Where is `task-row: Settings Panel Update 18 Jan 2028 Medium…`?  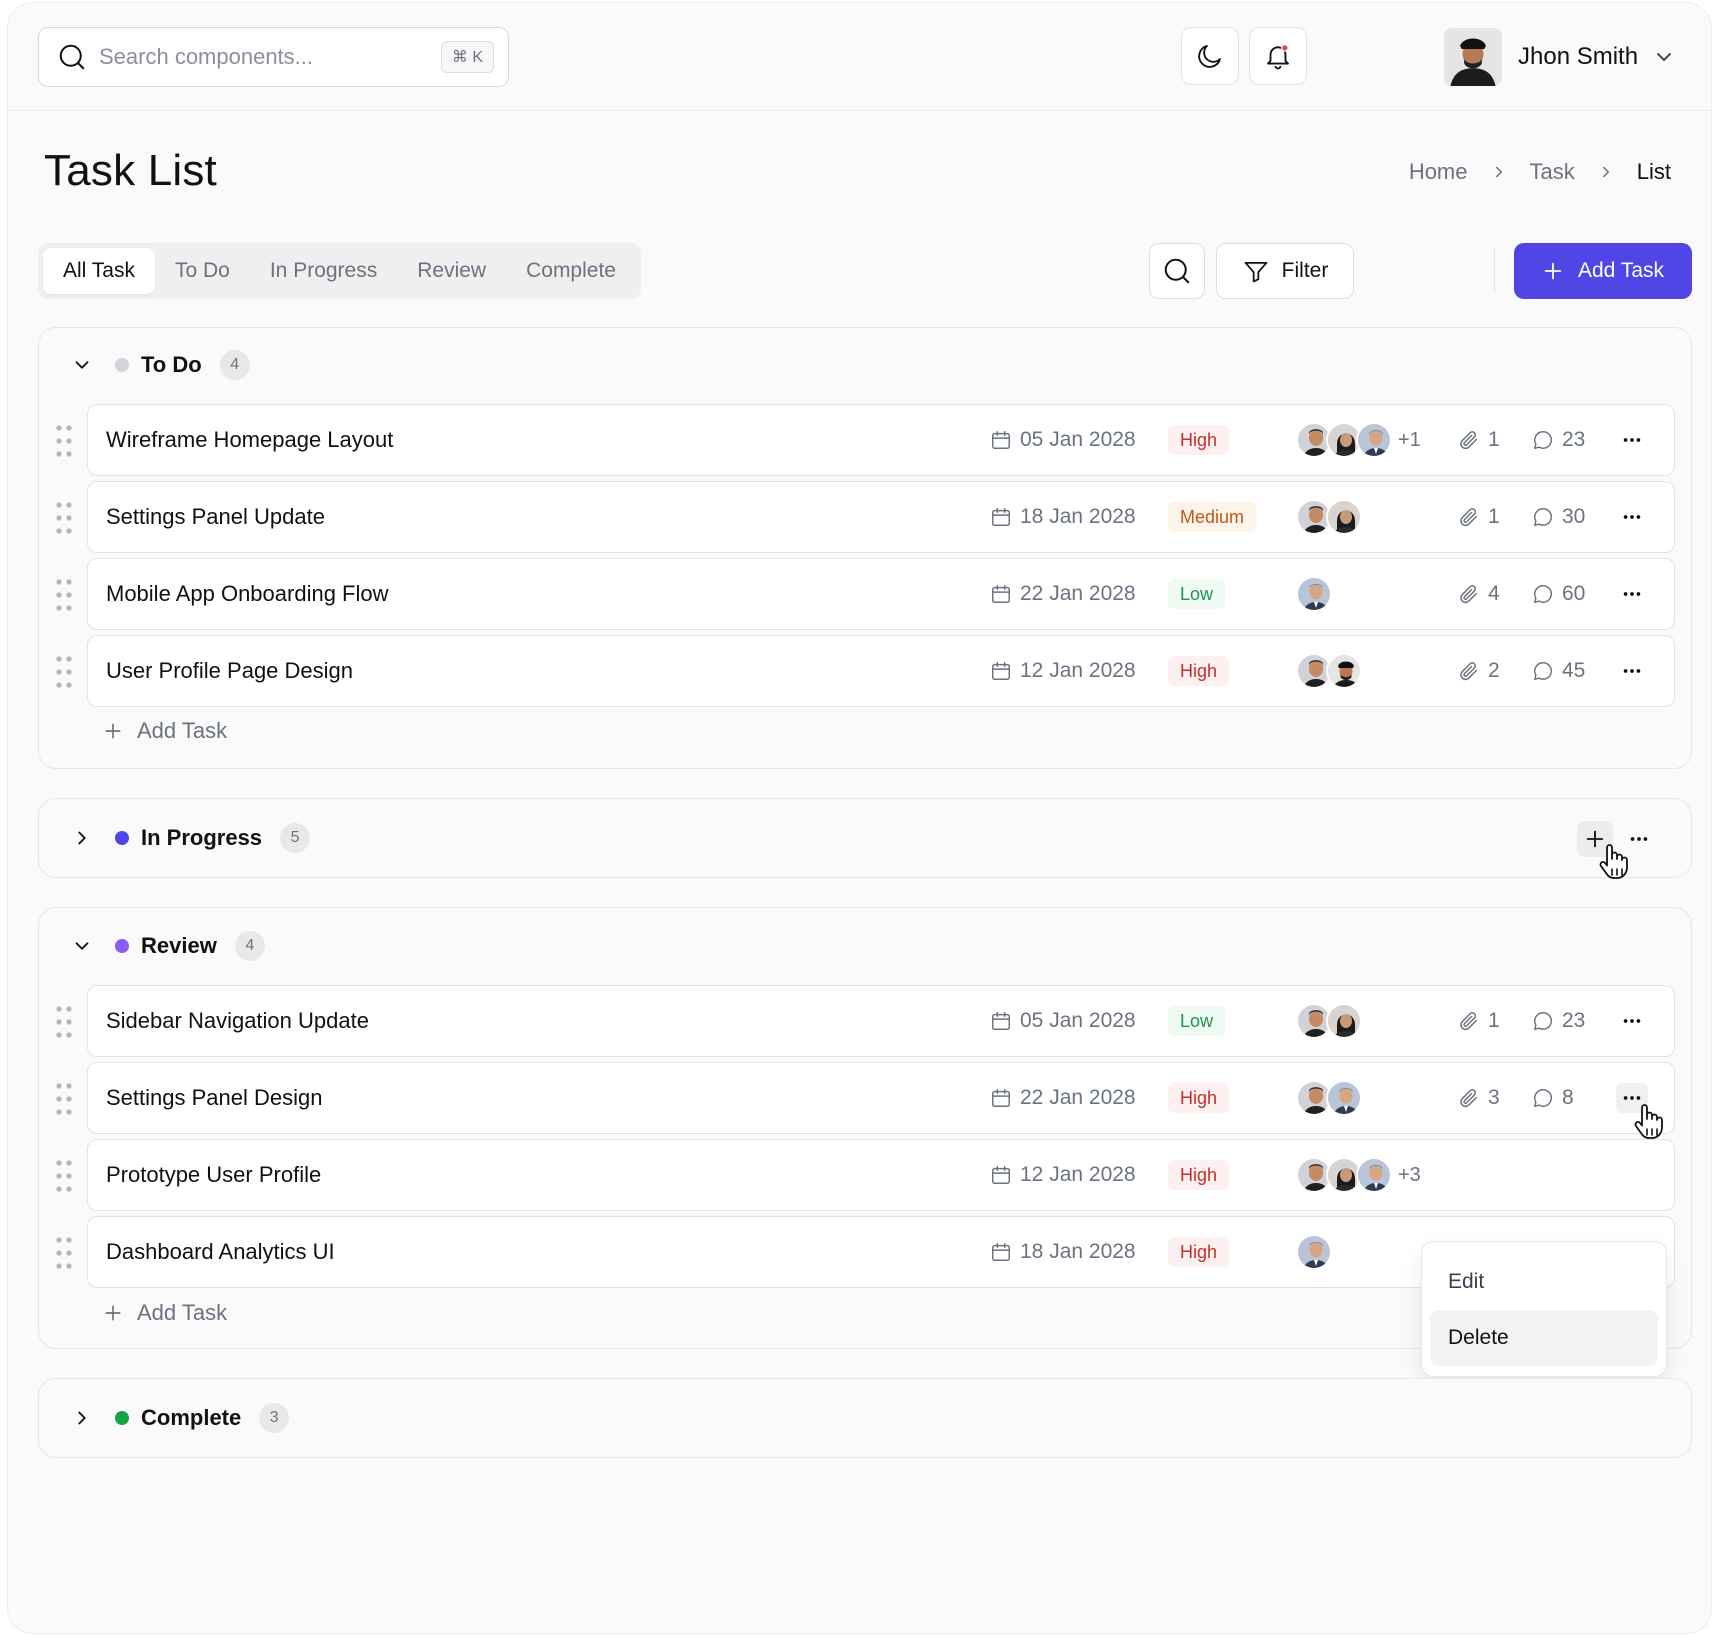 task-row: Settings Panel Update 18 Jan 2028 Medium… is located at coordinates (881, 517).